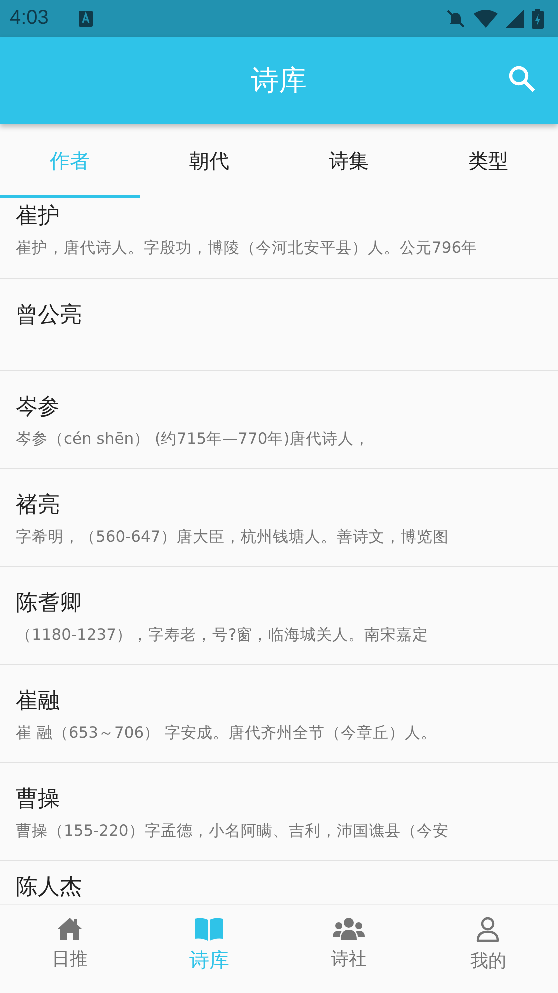 This screenshot has width=558, height=993. What do you see at coordinates (193, 439) in the screenshot?
I see `author-description: 岑参（cén shēn） (约715年—770年)唐代诗人，` at bounding box center [193, 439].